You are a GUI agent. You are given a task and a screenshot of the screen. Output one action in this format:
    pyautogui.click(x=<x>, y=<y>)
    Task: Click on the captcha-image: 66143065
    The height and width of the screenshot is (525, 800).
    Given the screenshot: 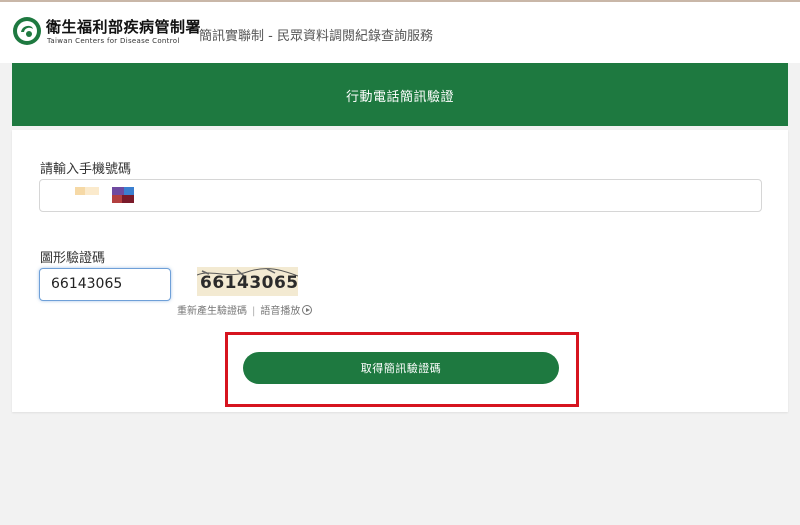 What is the action you would take?
    pyautogui.click(x=247, y=281)
    